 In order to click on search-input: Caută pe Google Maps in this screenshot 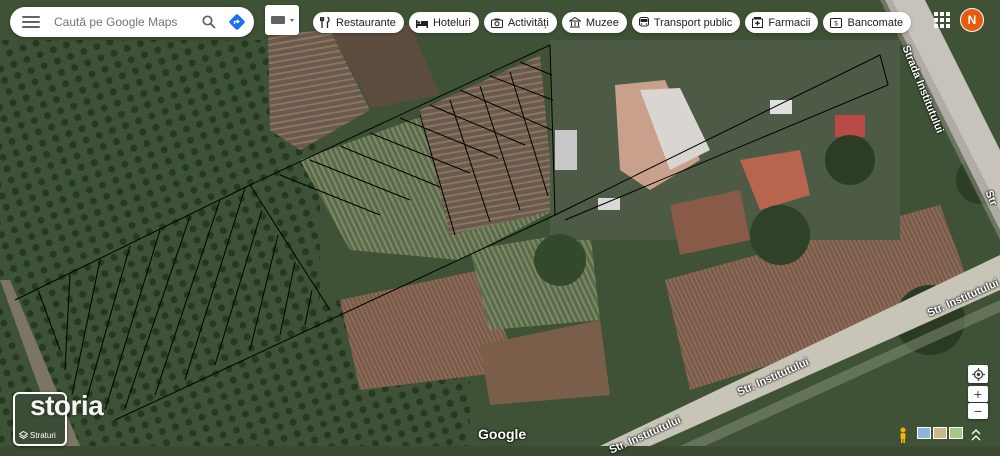, I will do `click(126, 22)`.